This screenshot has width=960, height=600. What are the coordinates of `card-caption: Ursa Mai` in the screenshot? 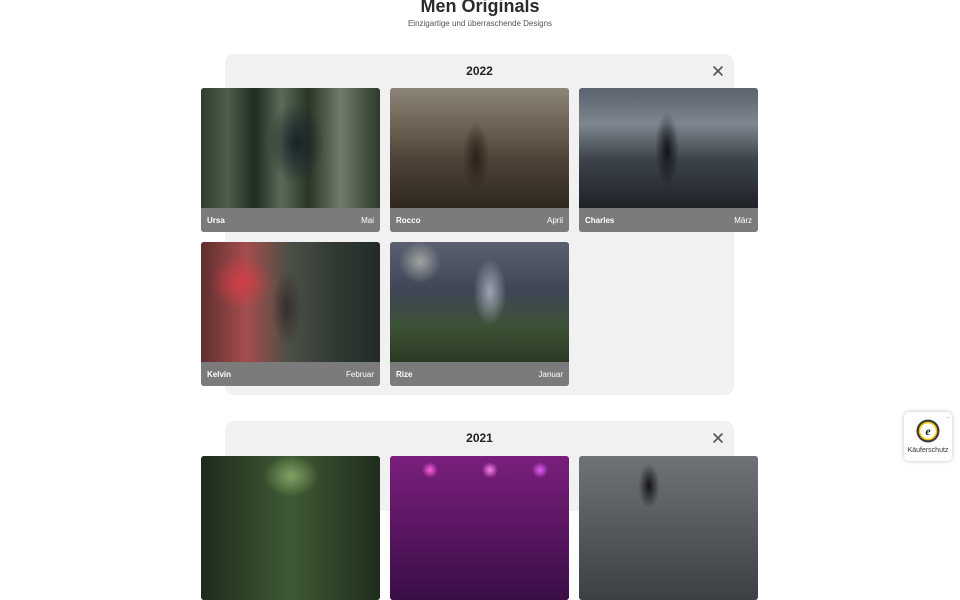 It's located at (290, 220).